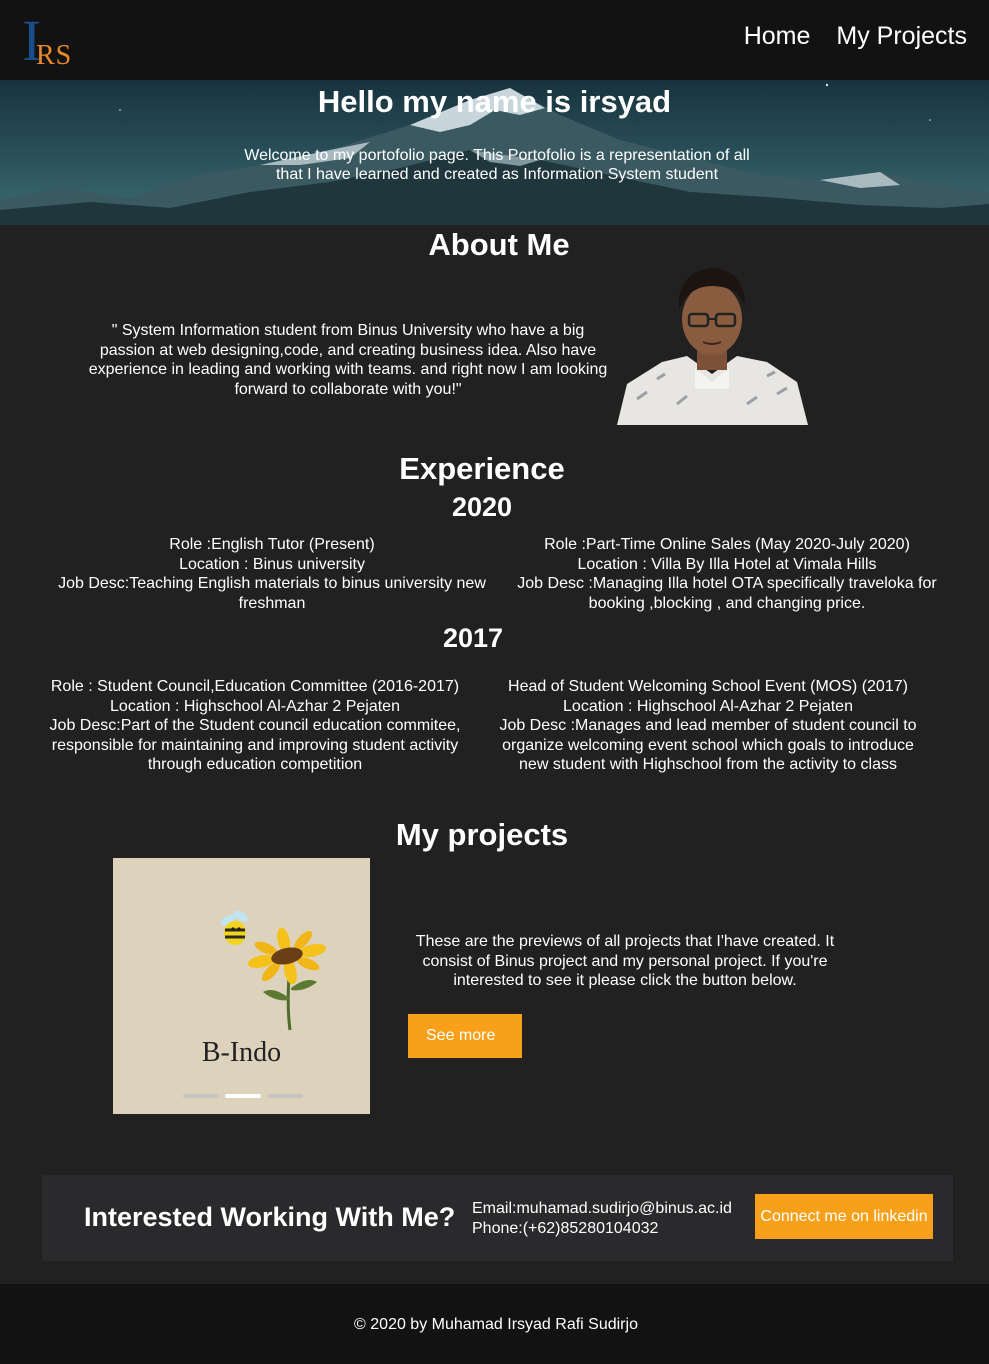 This screenshot has height=1364, width=989. What do you see at coordinates (901, 36) in the screenshot?
I see `nav-link-my-projects: My Projects` at bounding box center [901, 36].